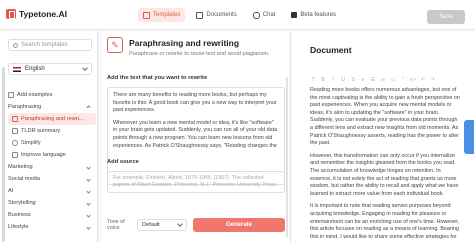 Image resolution: width=474 pixels, height=242 pixels. Describe the element at coordinates (221, 15) in the screenshot. I see `tab-label: Documents` at that location.